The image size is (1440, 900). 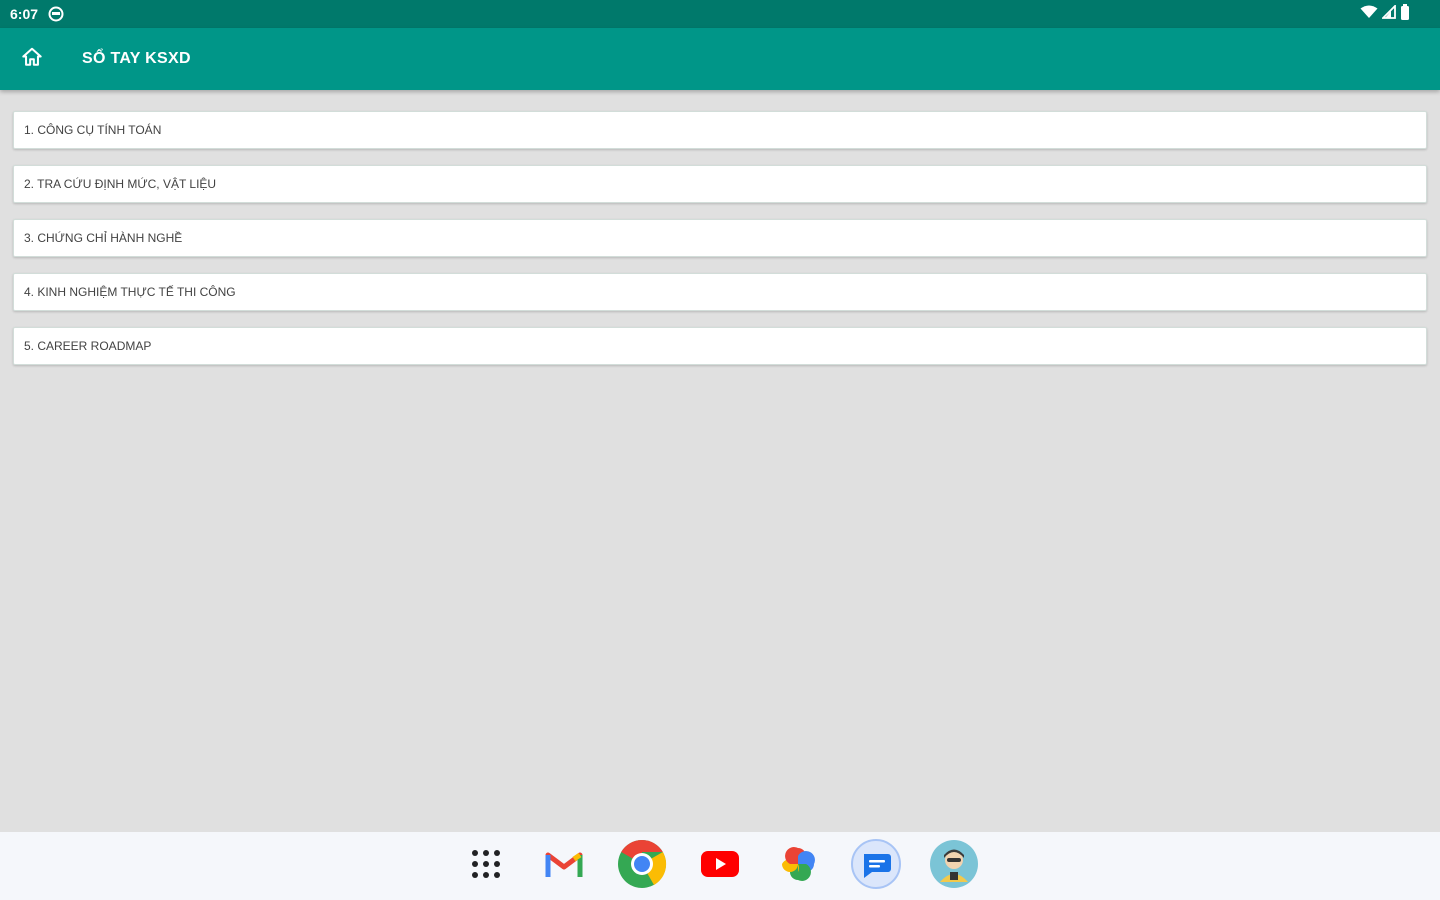 I want to click on assistant-app-icon, so click(x=954, y=866).